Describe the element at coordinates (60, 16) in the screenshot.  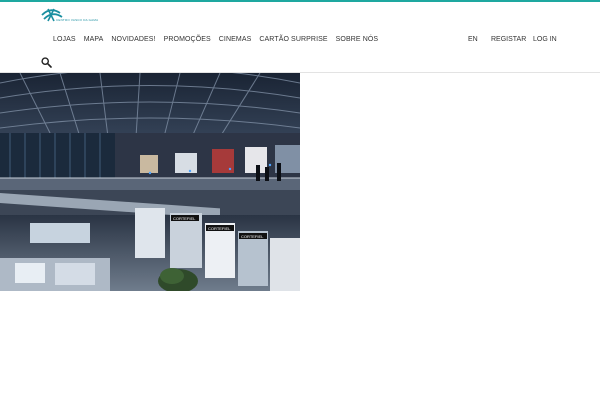
I see `logo-icon` at that location.